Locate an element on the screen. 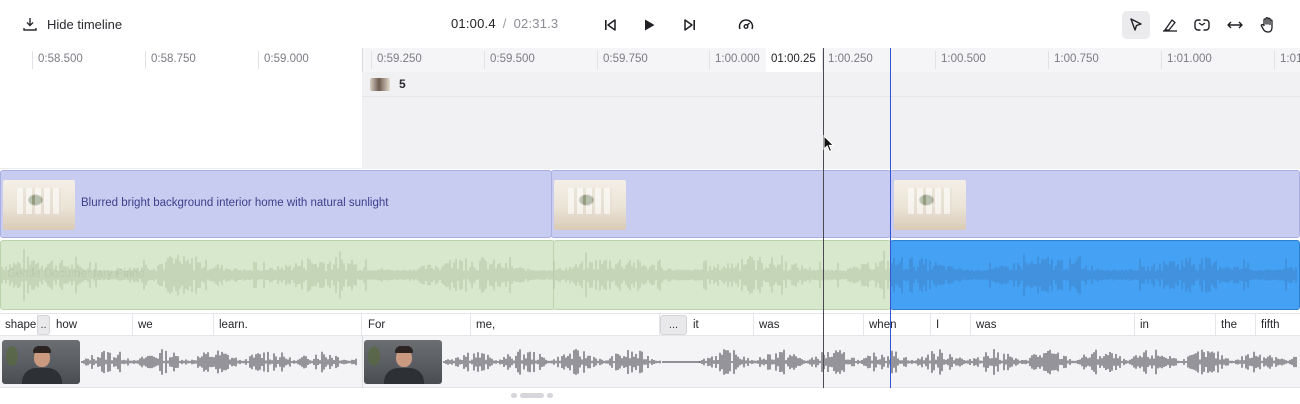 This screenshot has height=404, width=1300. playhead is located at coordinates (890, 218).